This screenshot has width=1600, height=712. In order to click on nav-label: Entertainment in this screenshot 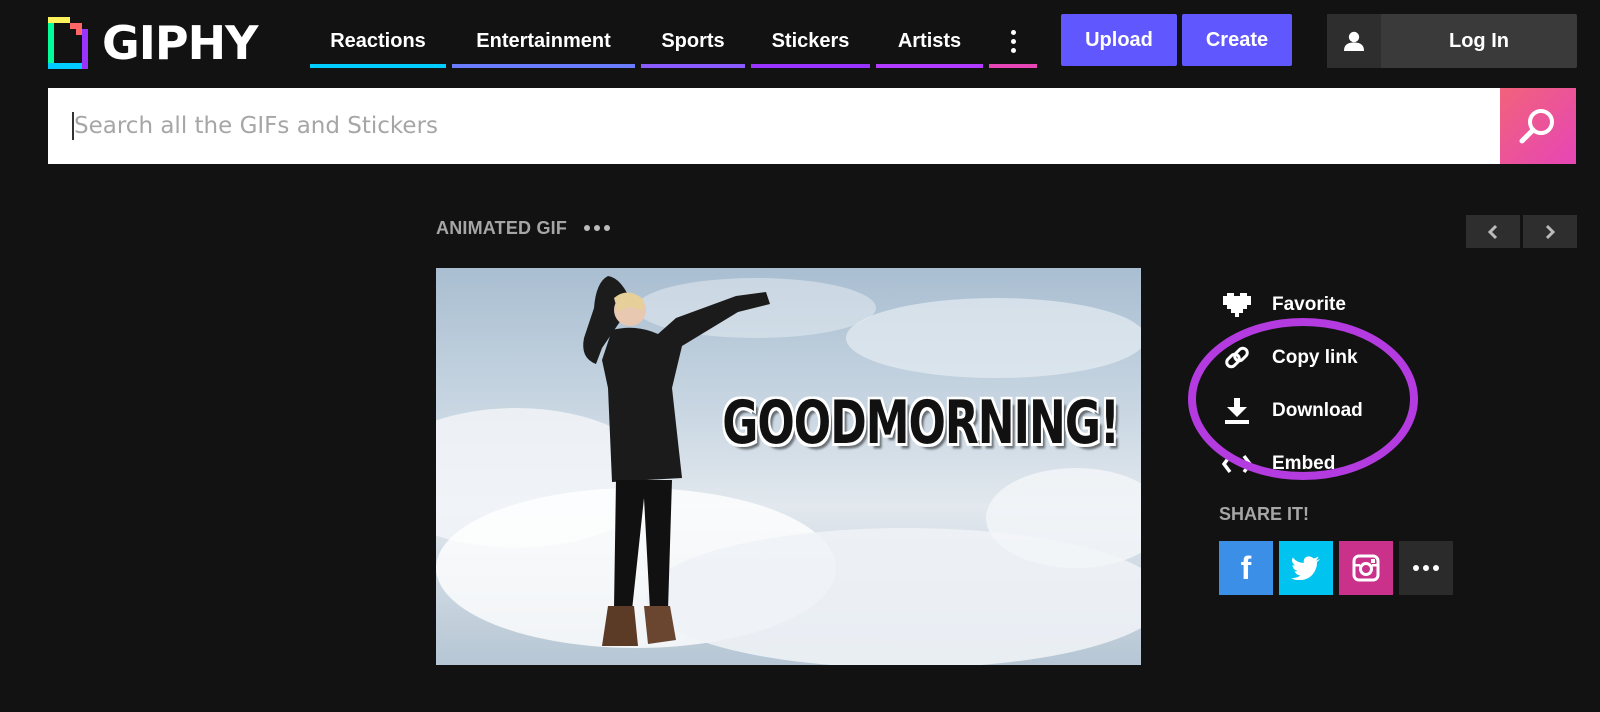, I will do `click(543, 40)`.